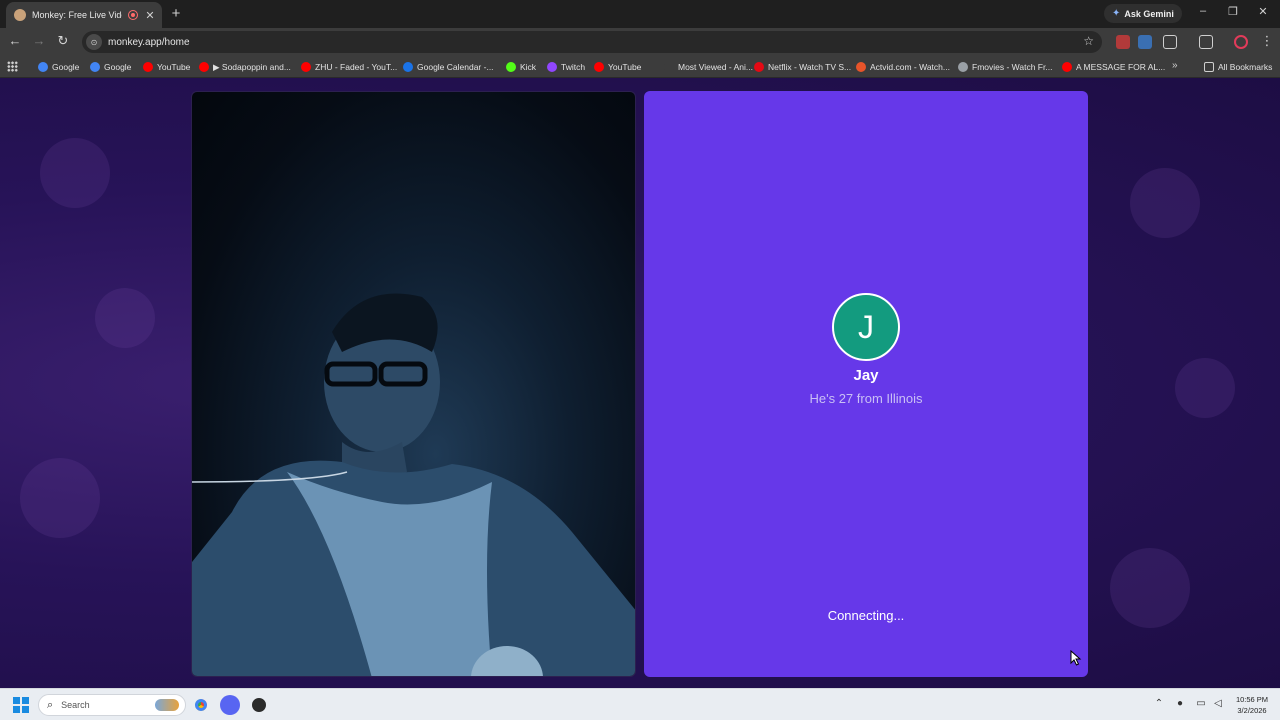 The width and height of the screenshot is (1280, 720). Describe the element at coordinates (133, 15) in the screenshot. I see `recording-indicator-icon` at that location.